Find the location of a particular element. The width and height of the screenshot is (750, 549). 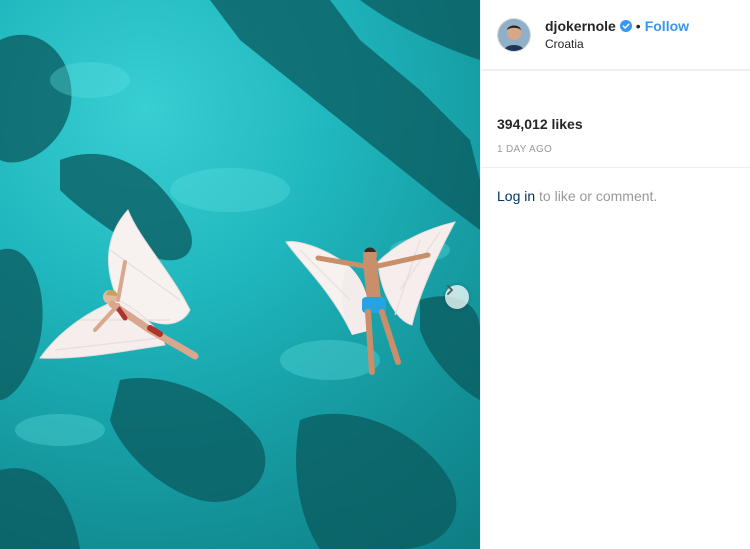

login-link: Log in is located at coordinates (516, 196).